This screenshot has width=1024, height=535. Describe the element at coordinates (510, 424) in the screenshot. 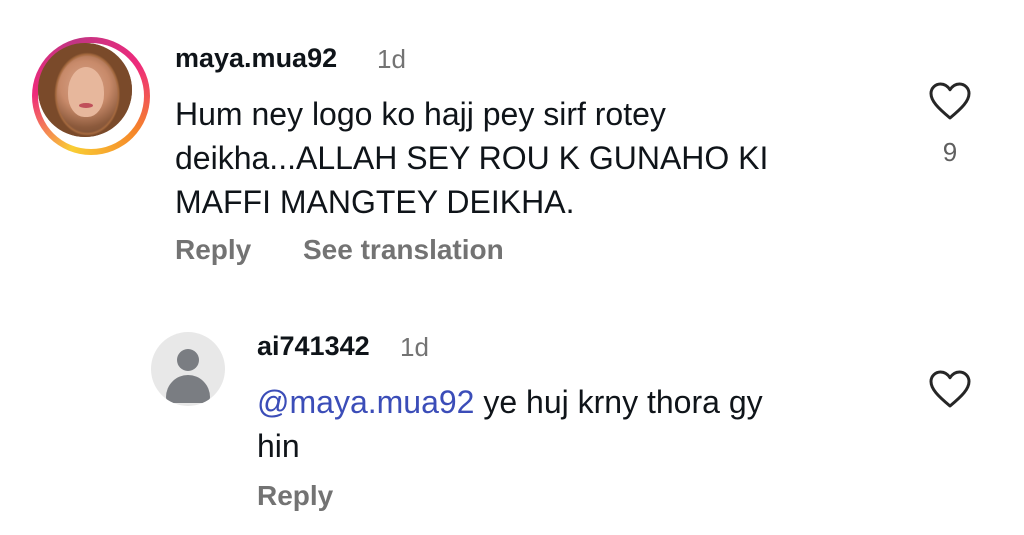

I see `comment-text: @maya.mua92 ye huj krny thora gy hin` at that location.